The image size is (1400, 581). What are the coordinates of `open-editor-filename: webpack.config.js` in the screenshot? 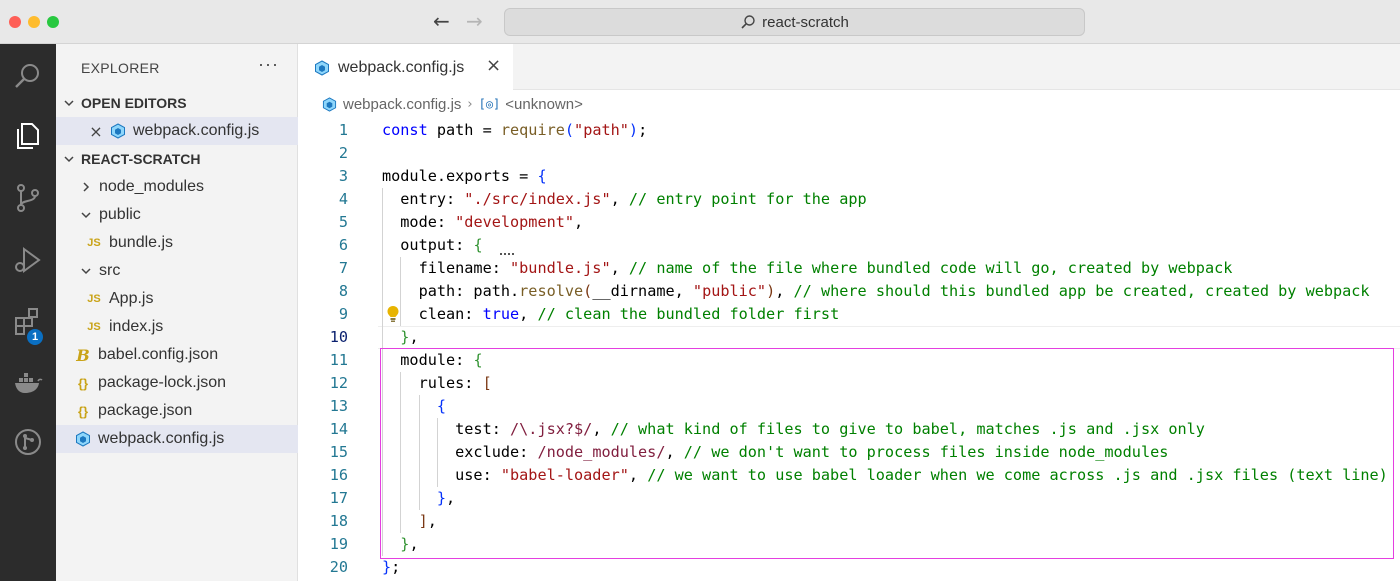 It's located at (196, 130).